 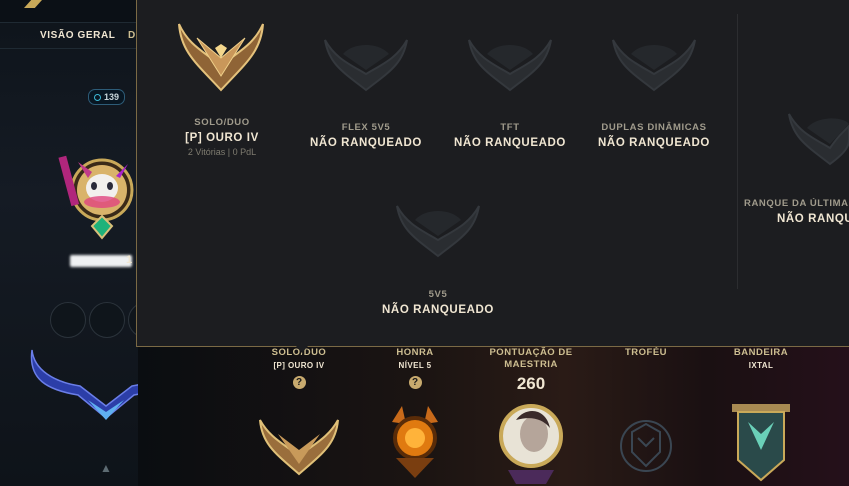 I want to click on rank-solo-duo: SOLO/DUO [P] OURO IV 2 Vitórias | 0 PdL, so click(x=222, y=137).